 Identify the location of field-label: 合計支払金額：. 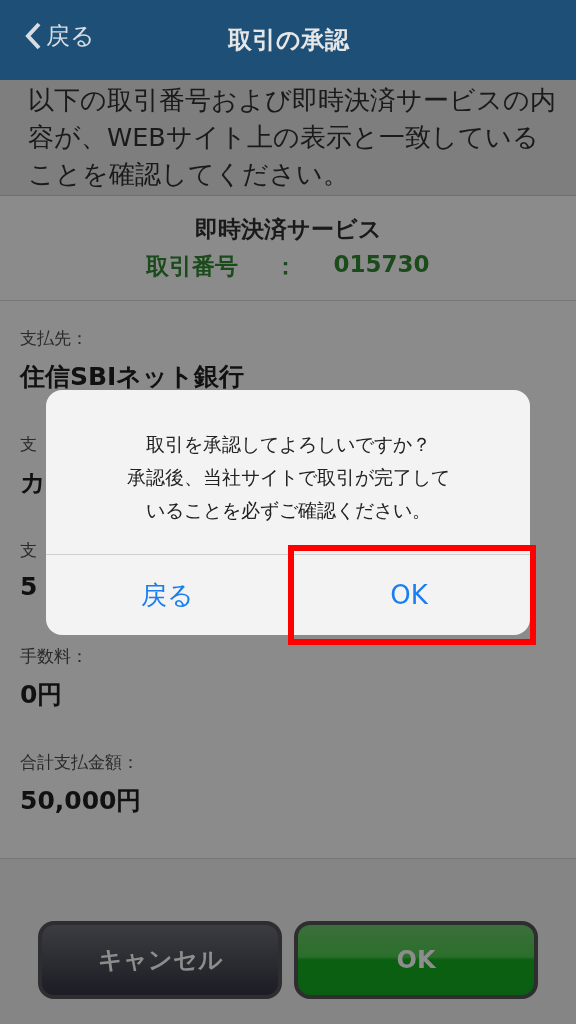
(79, 762).